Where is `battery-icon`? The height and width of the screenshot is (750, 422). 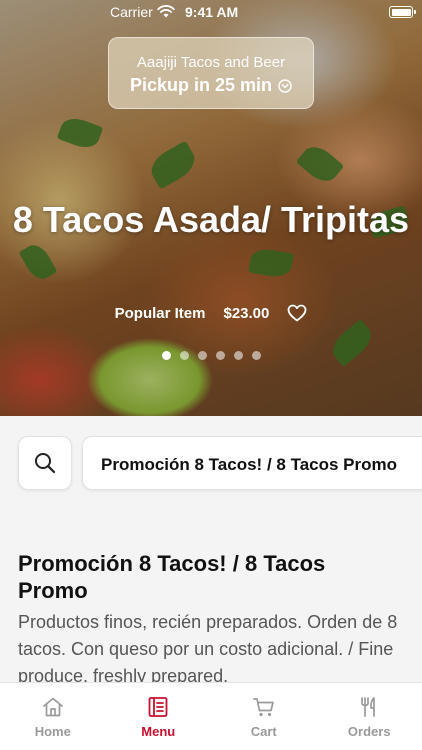
battery-icon is located at coordinates (402, 12).